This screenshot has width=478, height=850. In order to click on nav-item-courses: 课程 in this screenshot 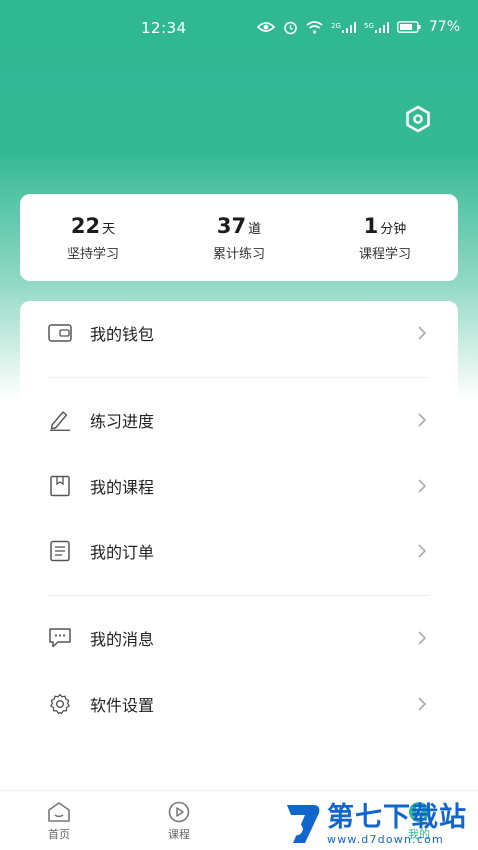, I will do `click(179, 821)`.